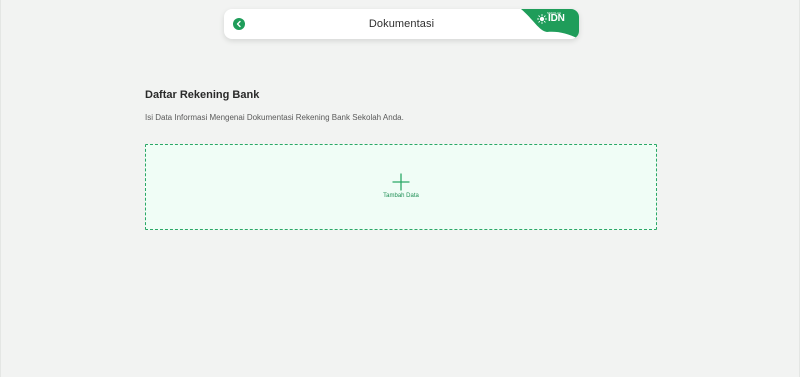  What do you see at coordinates (556, 18) in the screenshot?
I see `brand-name: IDN` at bounding box center [556, 18].